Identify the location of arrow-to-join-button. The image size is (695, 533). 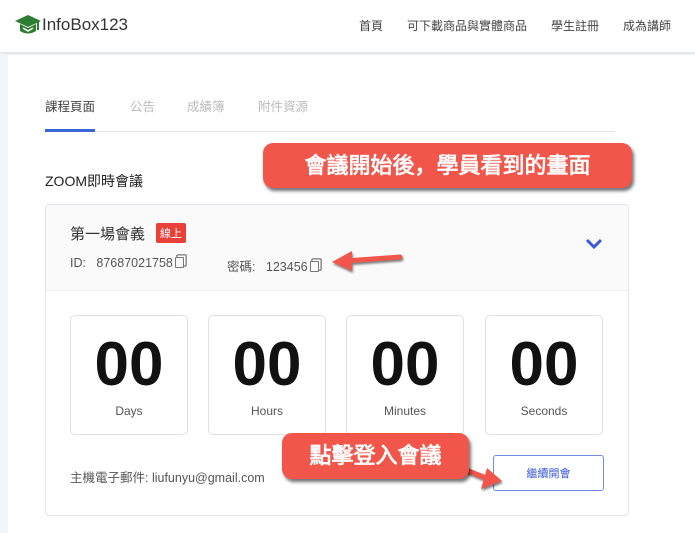
(483, 478).